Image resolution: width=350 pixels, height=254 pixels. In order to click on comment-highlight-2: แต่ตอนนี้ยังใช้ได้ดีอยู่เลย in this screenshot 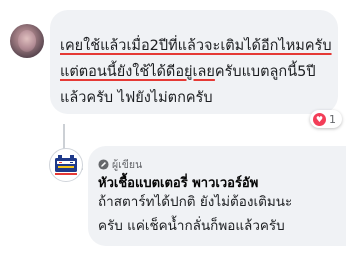, I will do `click(137, 72)`.